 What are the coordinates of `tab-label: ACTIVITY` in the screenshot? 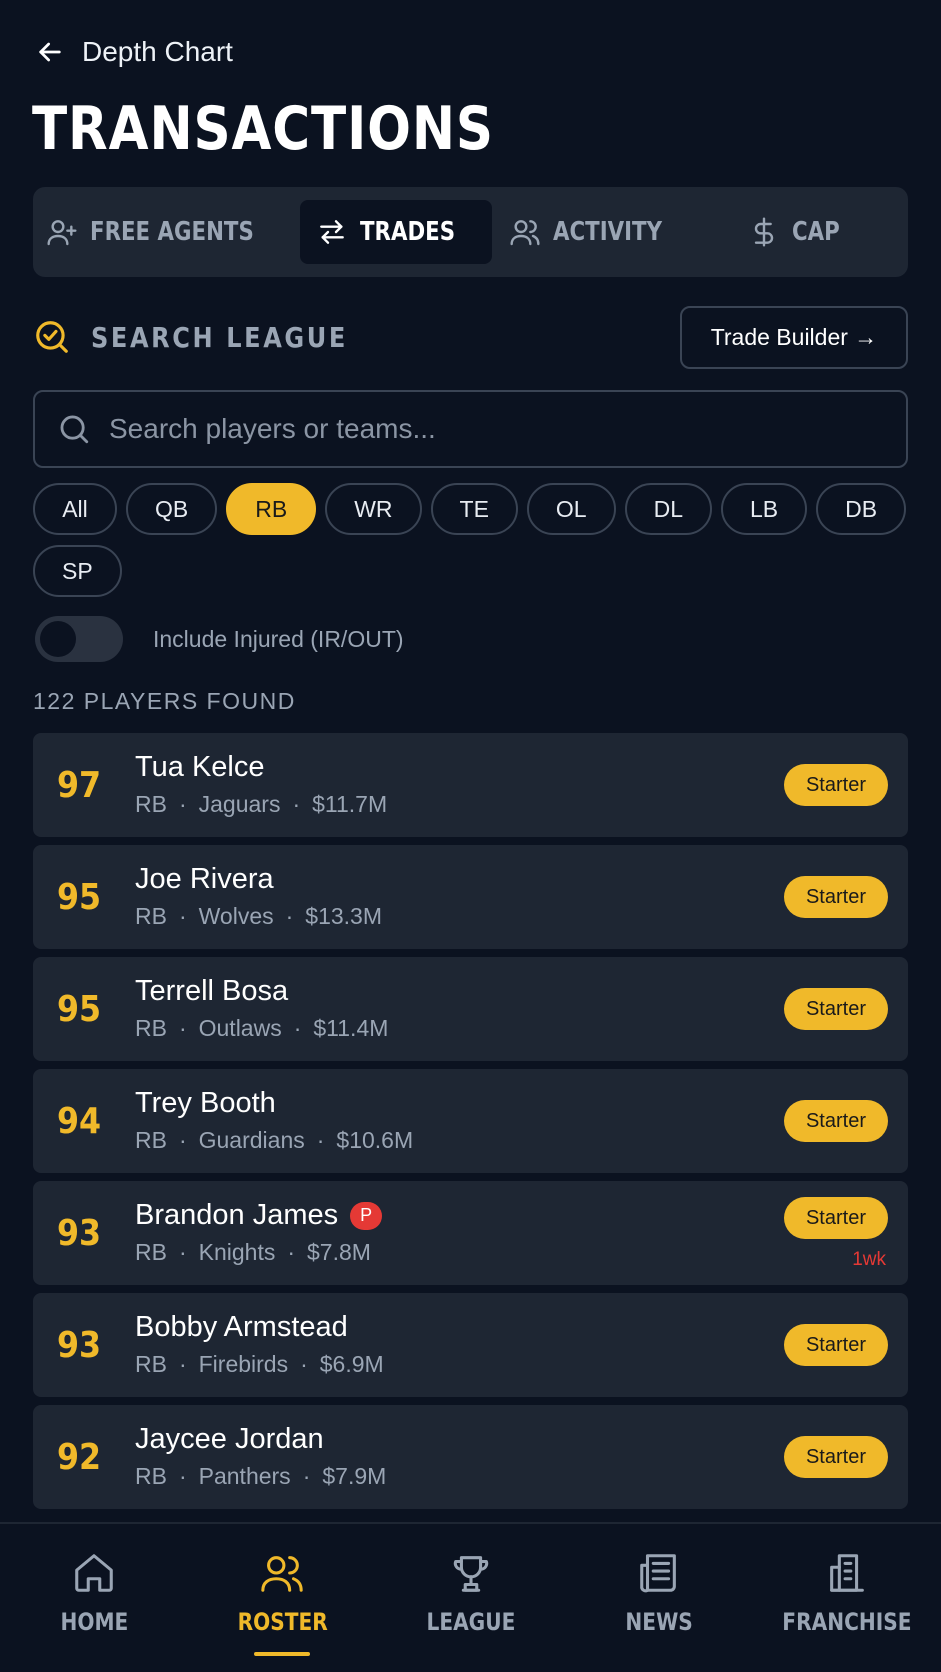 It's located at (607, 232).